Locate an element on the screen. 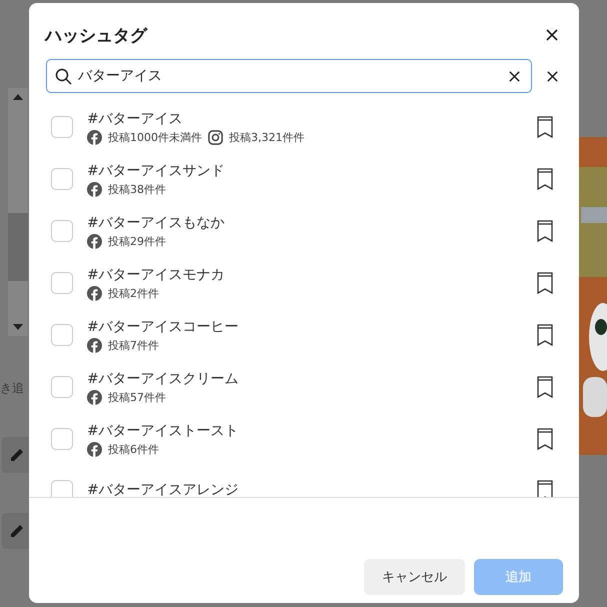 This screenshot has width=607, height=607. hashtag-label: #バターアイスアレンジ is located at coordinates (163, 489).